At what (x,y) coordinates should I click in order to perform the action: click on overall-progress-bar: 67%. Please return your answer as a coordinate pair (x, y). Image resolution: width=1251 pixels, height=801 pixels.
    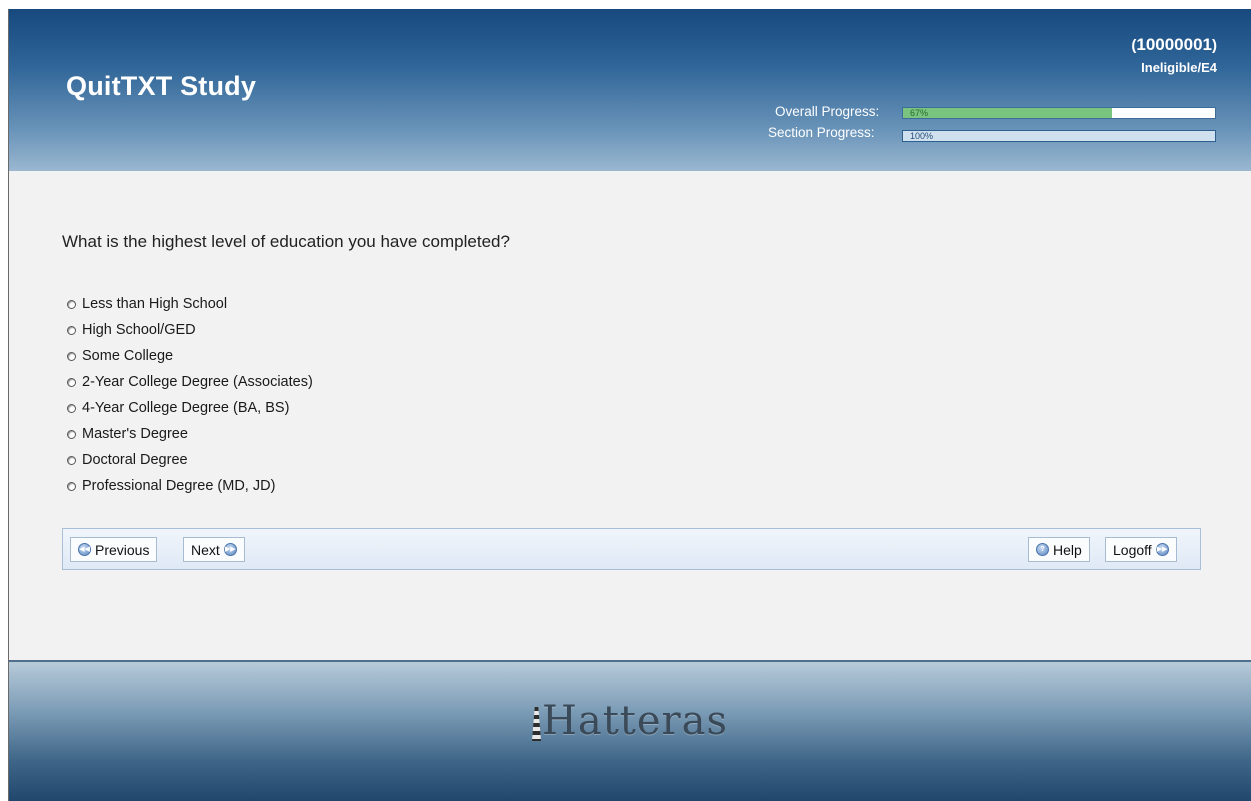
    Looking at the image, I should click on (1059, 113).